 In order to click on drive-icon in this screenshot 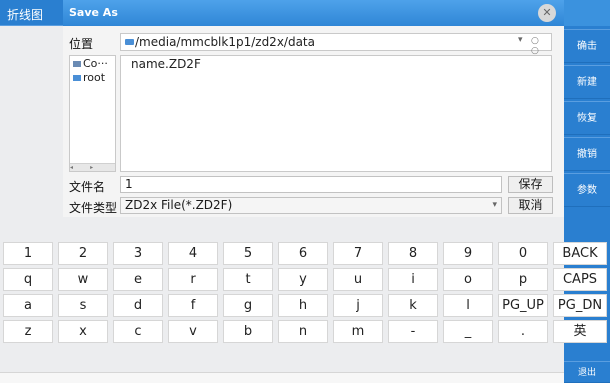, I will do `click(77, 78)`.